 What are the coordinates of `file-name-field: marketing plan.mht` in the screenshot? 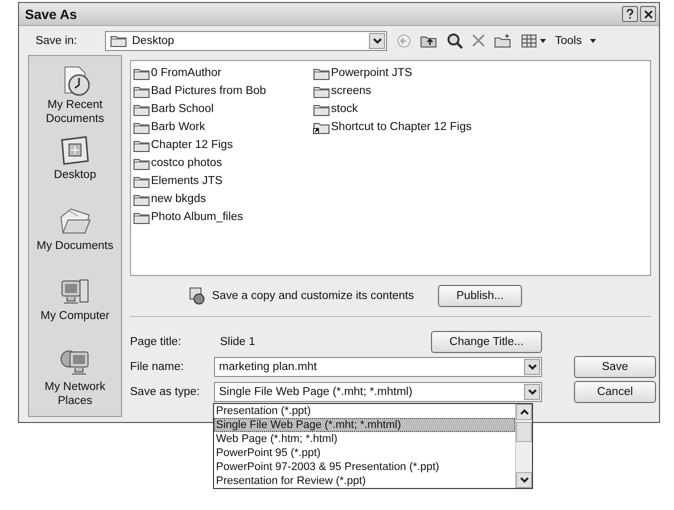 It's located at (378, 367).